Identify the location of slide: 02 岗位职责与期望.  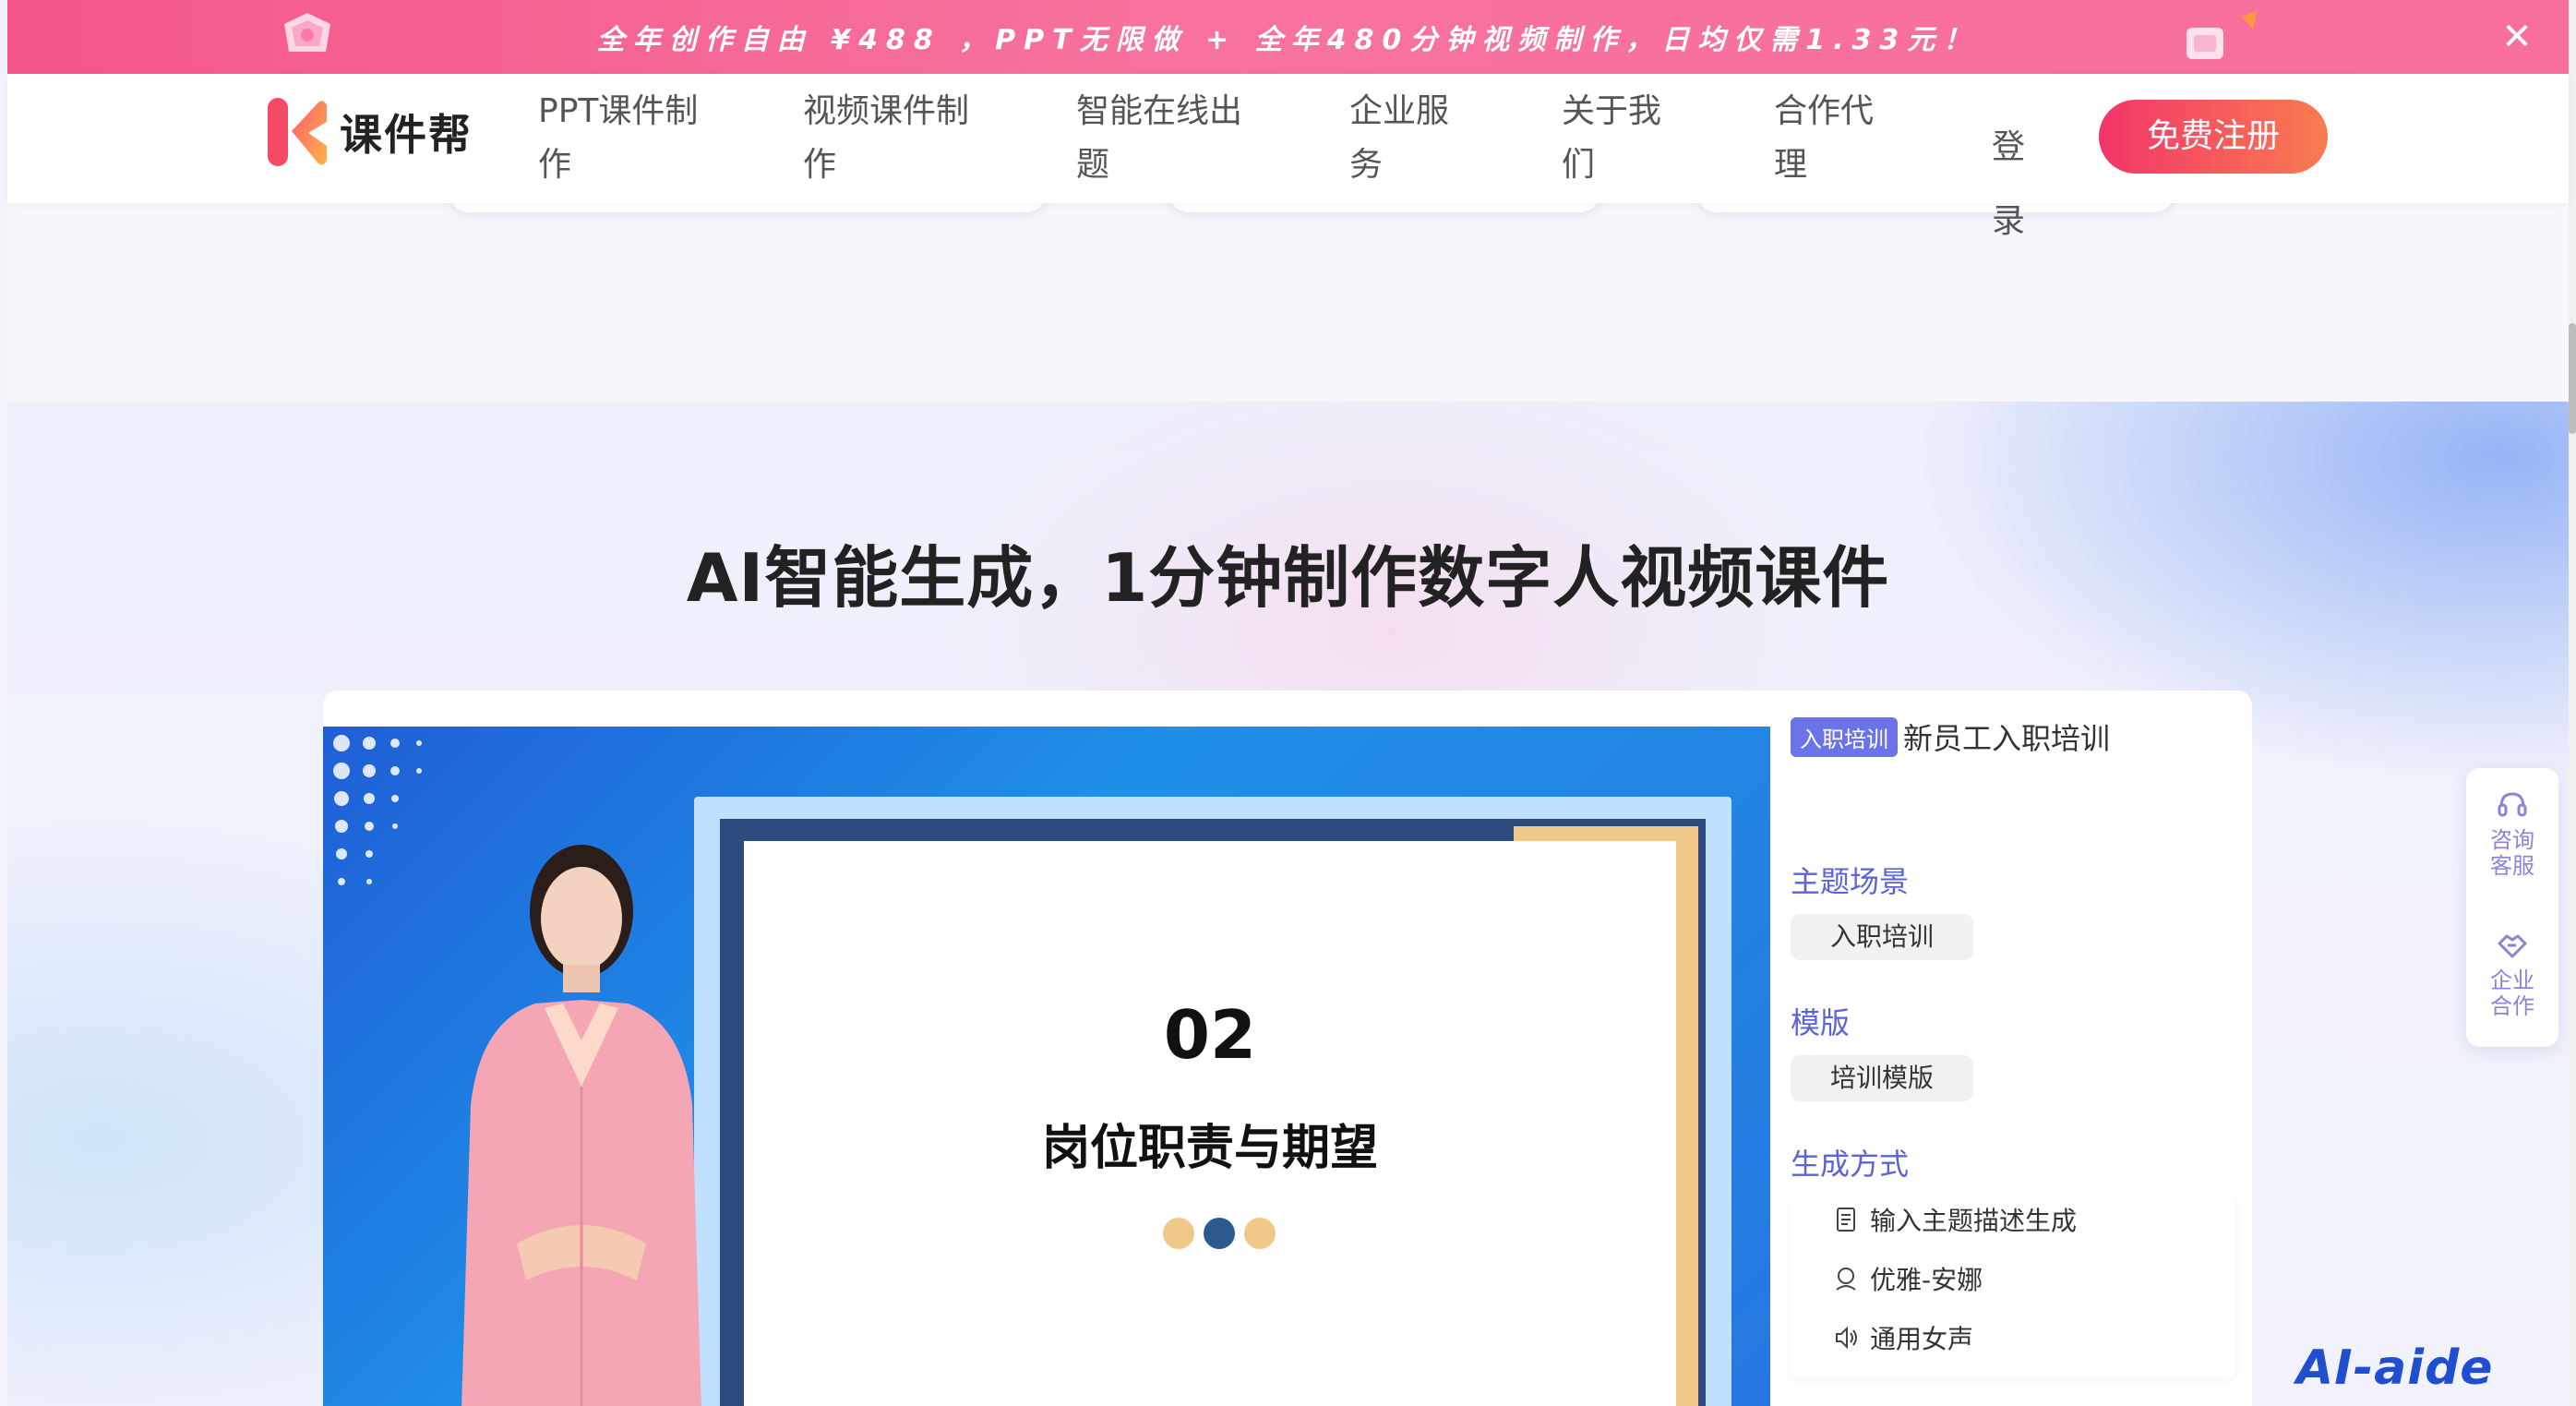
(1210, 1123).